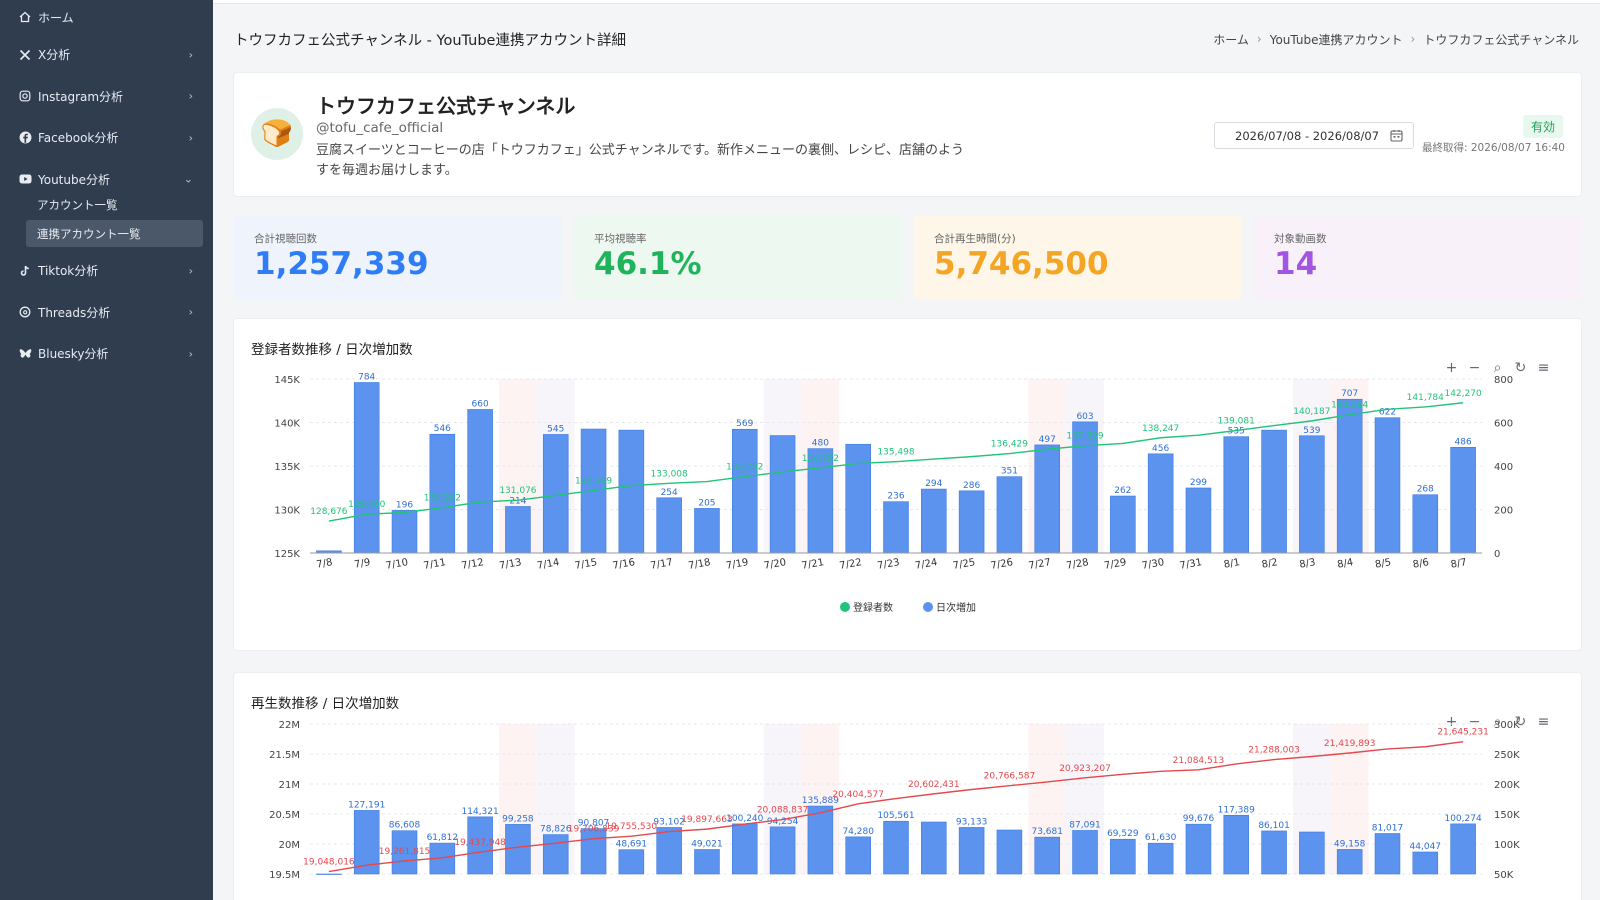 The width and height of the screenshot is (1600, 900). Describe the element at coordinates (442, 429) in the screenshot. I see `bar-data-label: 546` at that location.